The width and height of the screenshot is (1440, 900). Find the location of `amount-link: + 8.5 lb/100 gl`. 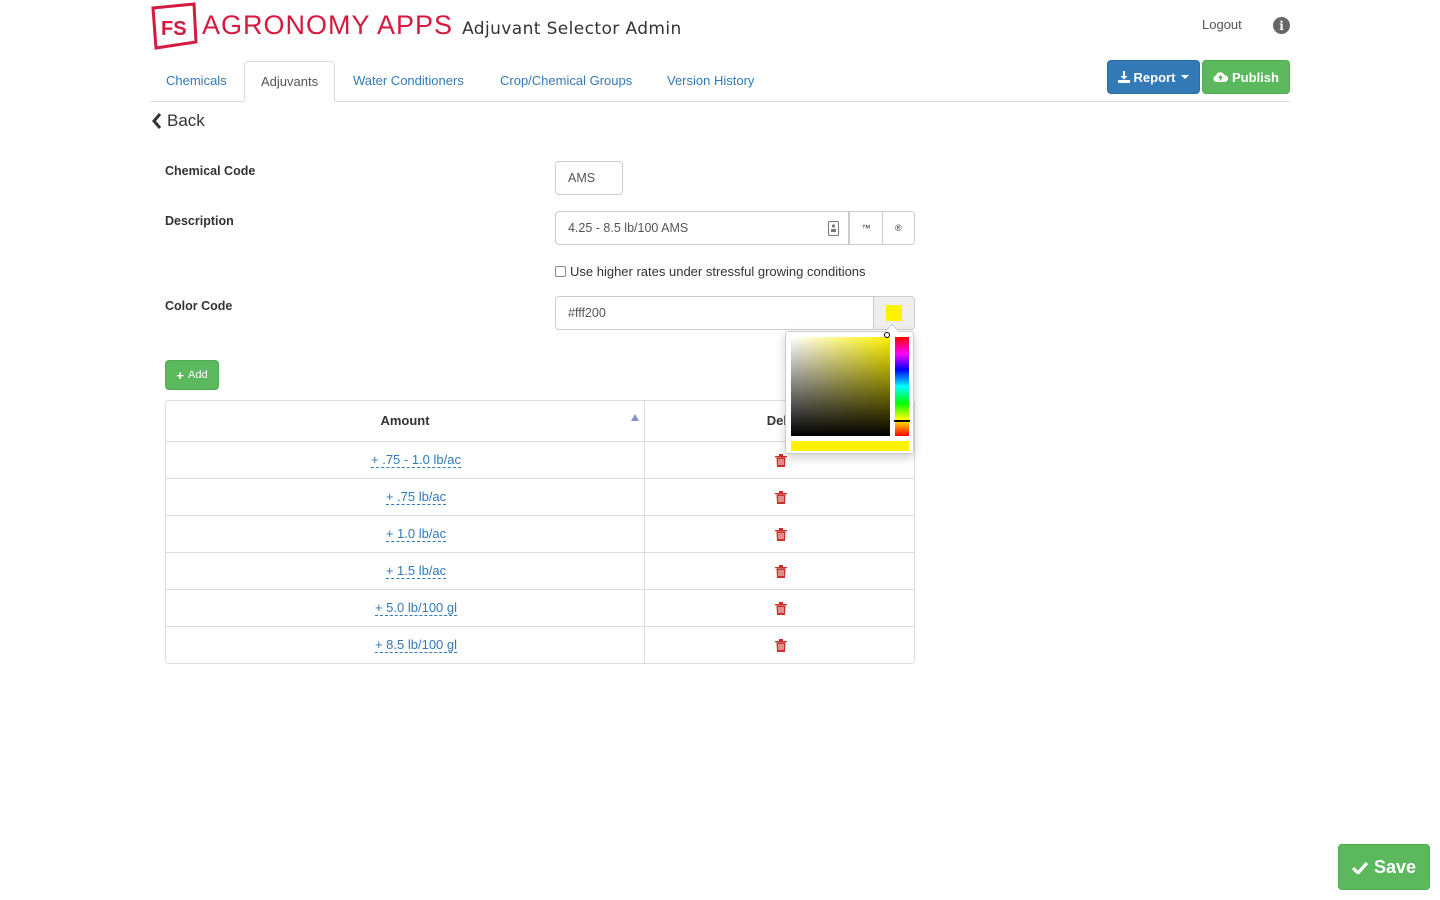

amount-link: + 8.5 lb/100 gl is located at coordinates (416, 645).